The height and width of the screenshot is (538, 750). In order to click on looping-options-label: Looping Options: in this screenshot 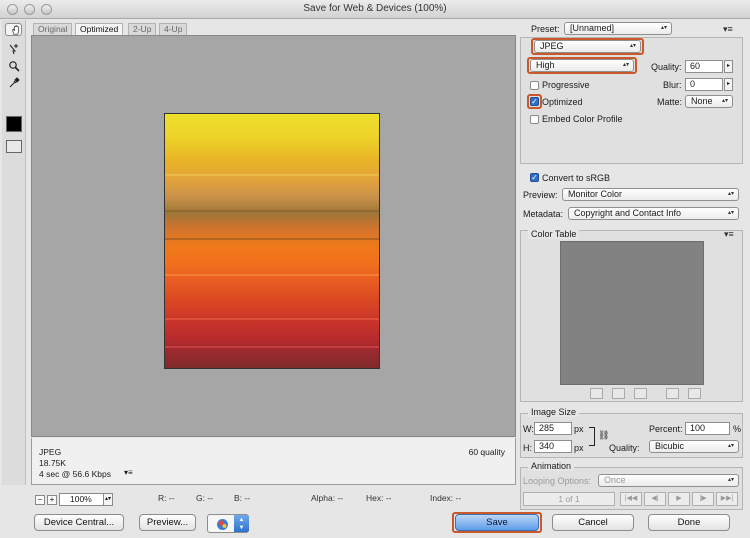, I will do `click(557, 481)`.